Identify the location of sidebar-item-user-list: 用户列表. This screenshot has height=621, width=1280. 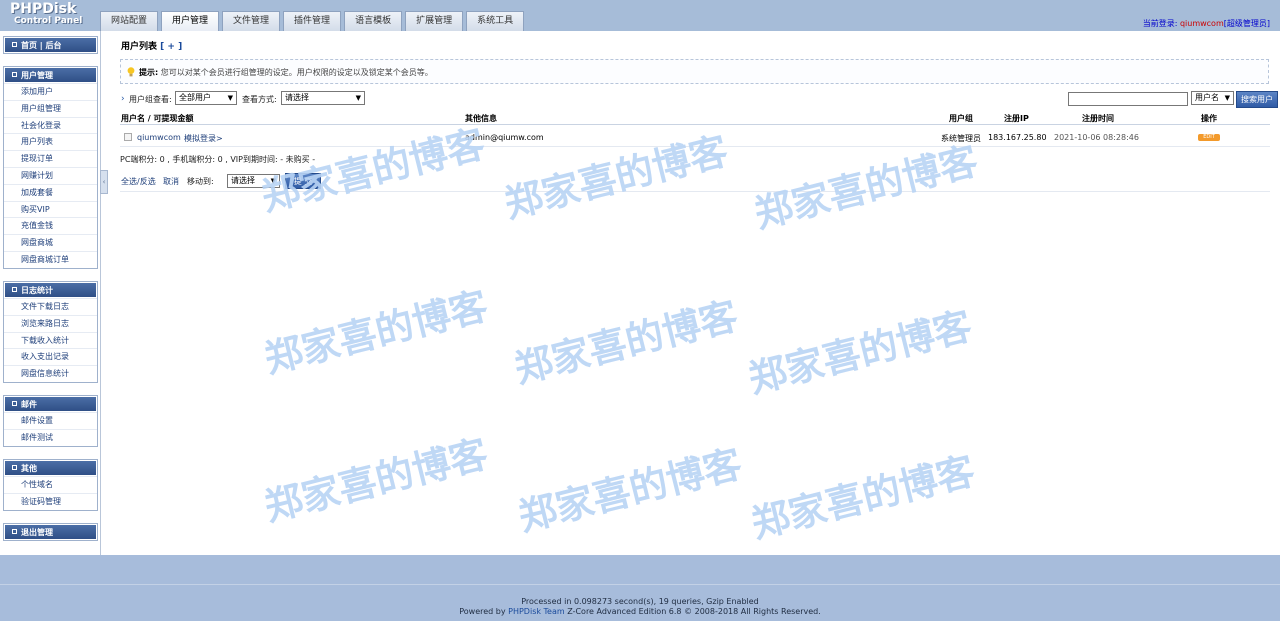
(50, 141).